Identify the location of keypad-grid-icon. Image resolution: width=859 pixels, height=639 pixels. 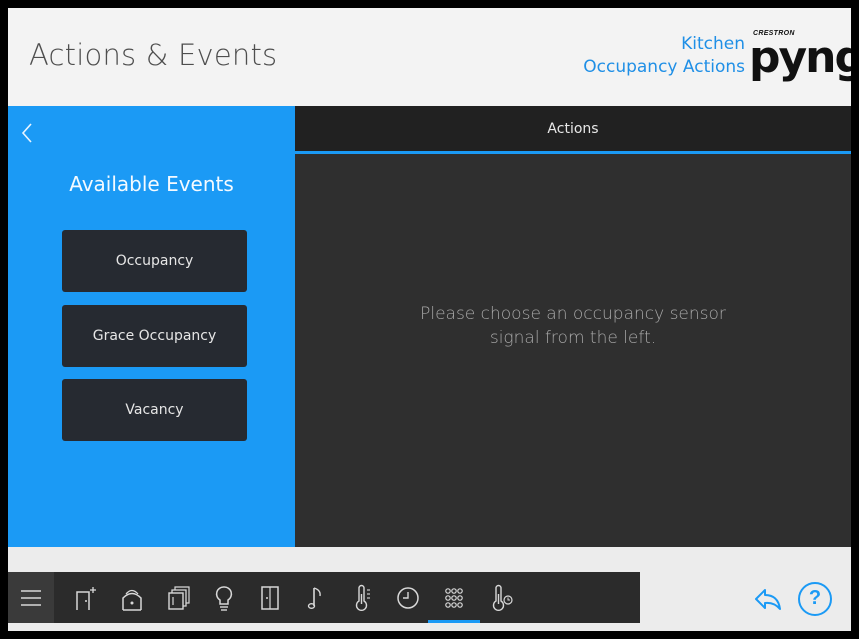
(454, 597).